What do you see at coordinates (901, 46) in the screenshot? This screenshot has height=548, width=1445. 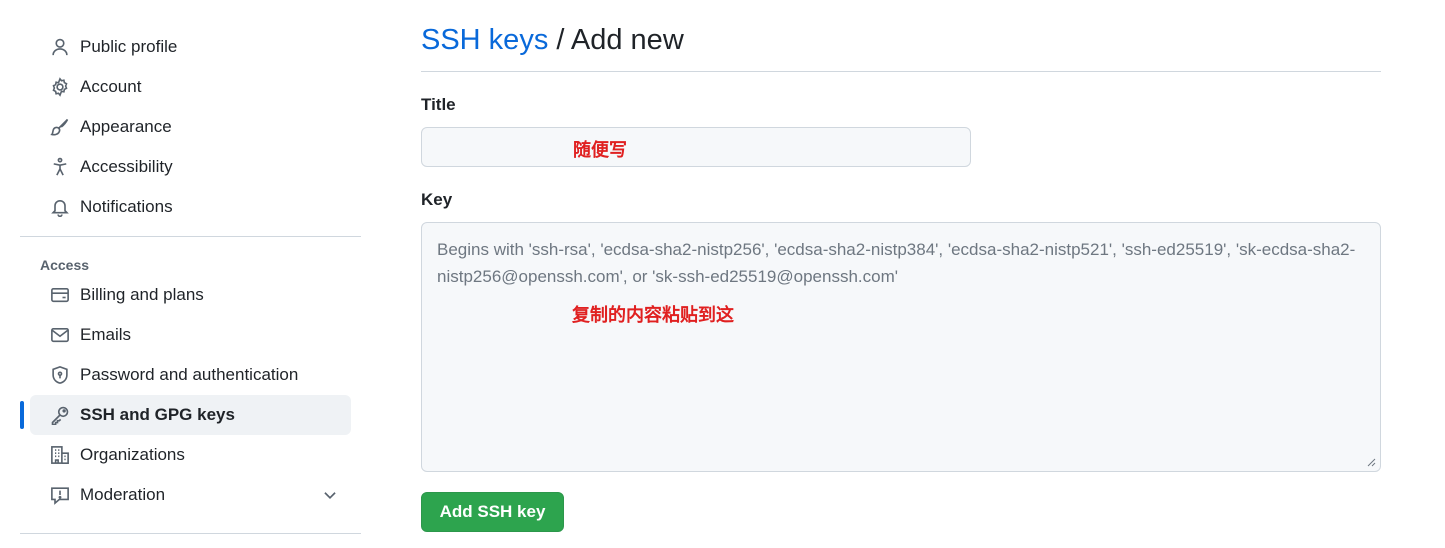 I see `page-title: SSH keys / Add new` at bounding box center [901, 46].